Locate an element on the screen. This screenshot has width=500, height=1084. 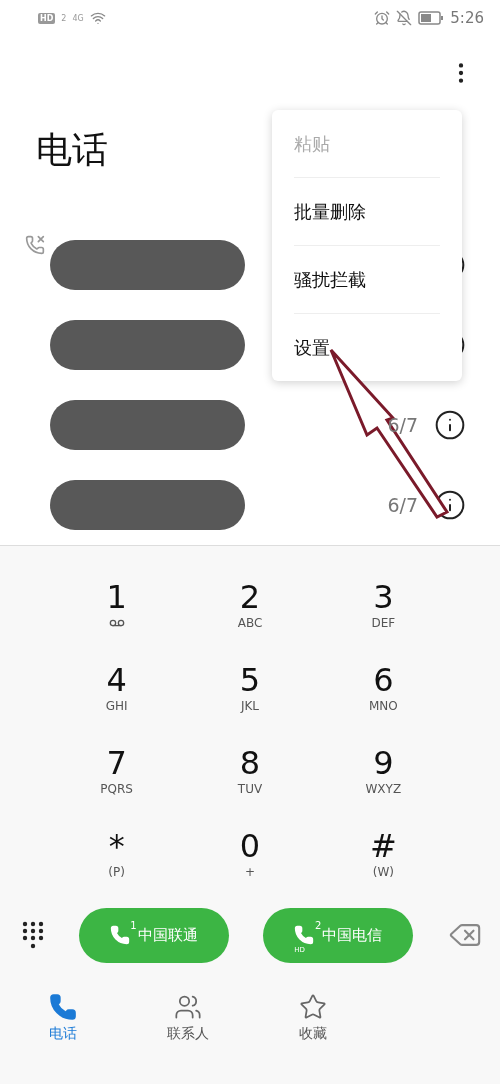
wifi-icon is located at coordinates (97, 18).